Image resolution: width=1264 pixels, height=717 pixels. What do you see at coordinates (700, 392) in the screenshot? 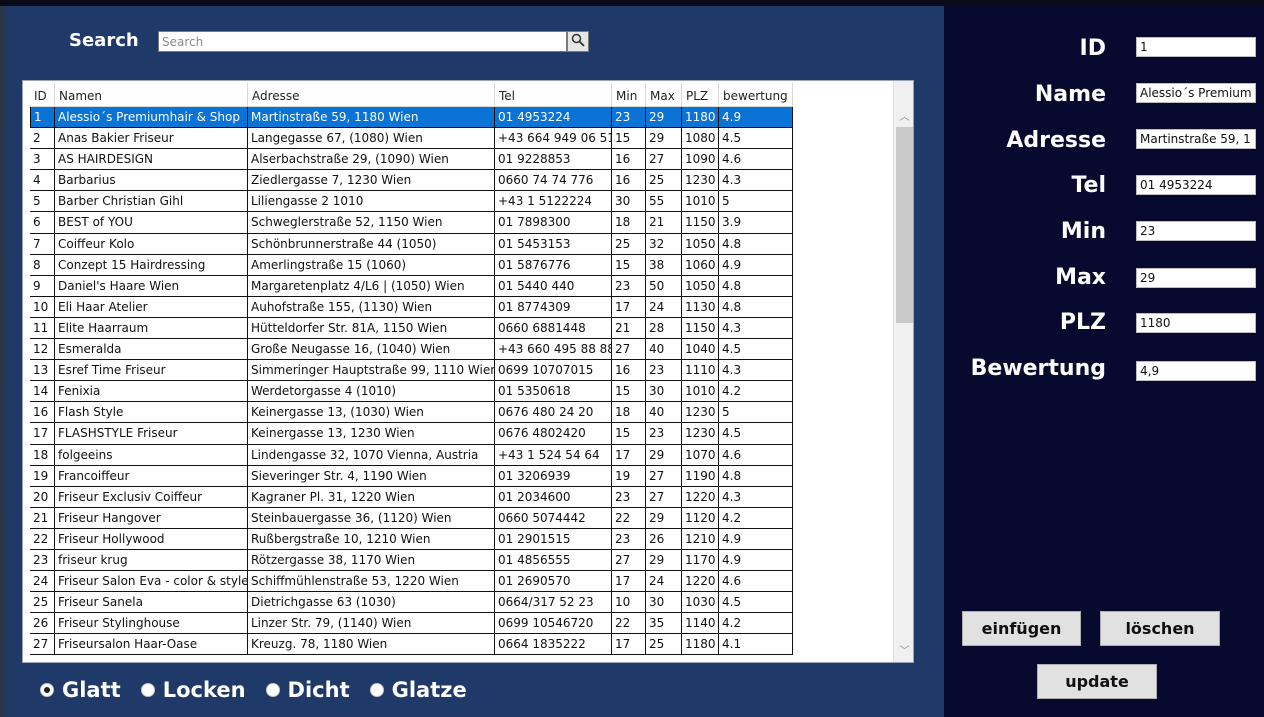
I see `table-cell: 1010` at bounding box center [700, 392].